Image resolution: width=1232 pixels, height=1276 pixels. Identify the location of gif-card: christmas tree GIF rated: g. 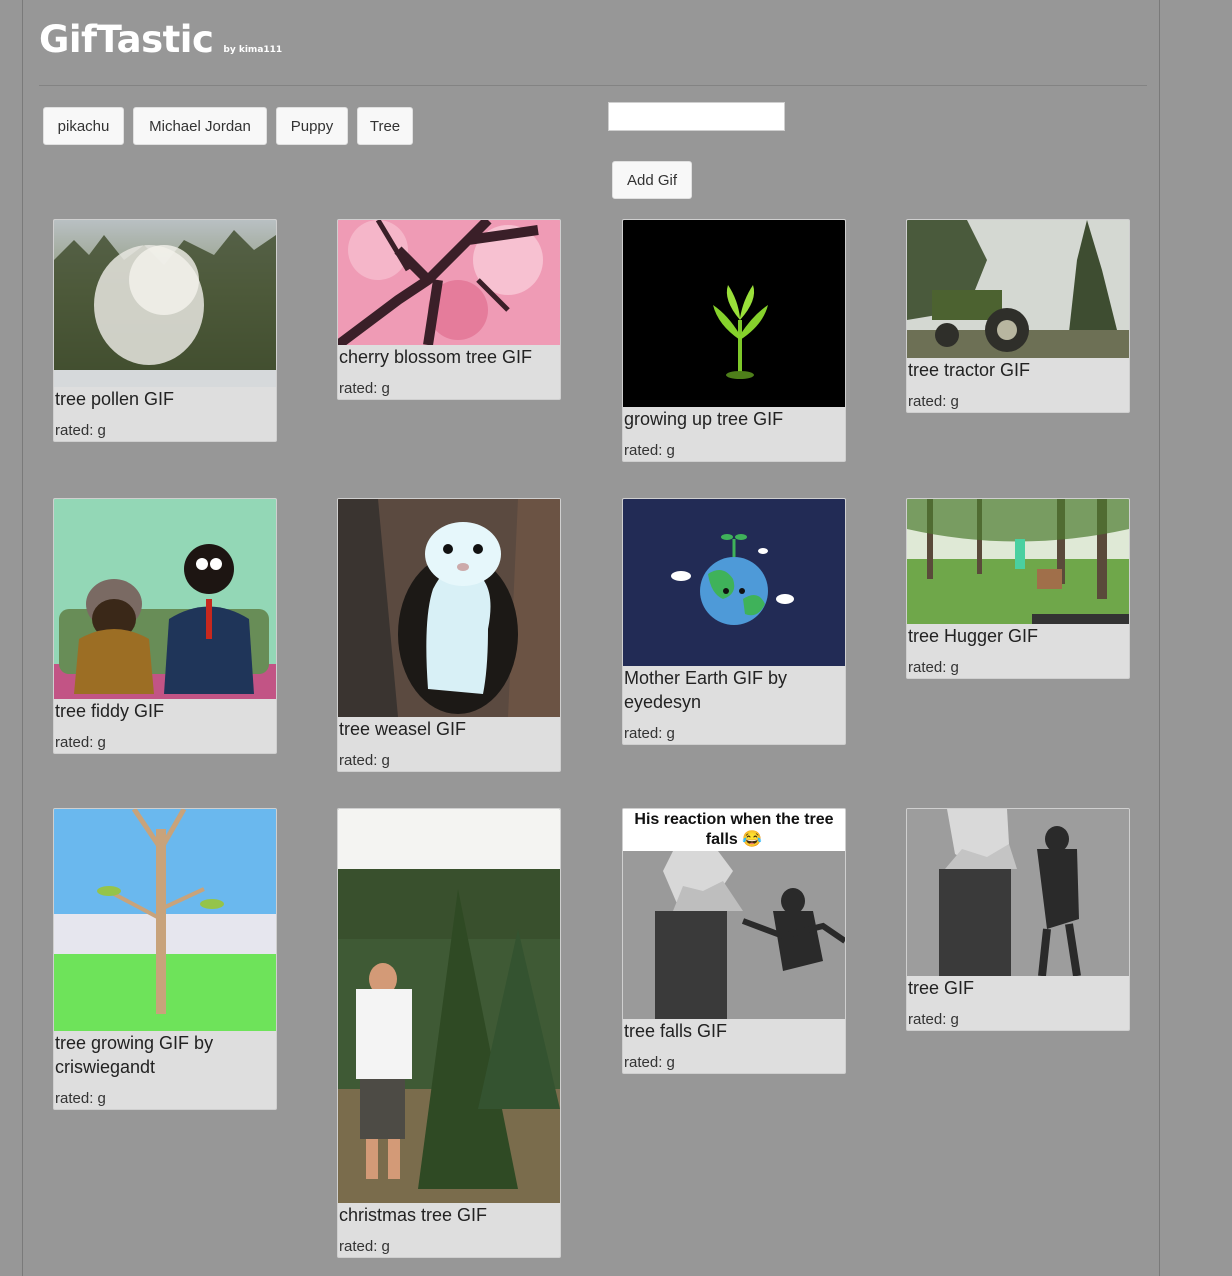
(449, 1033).